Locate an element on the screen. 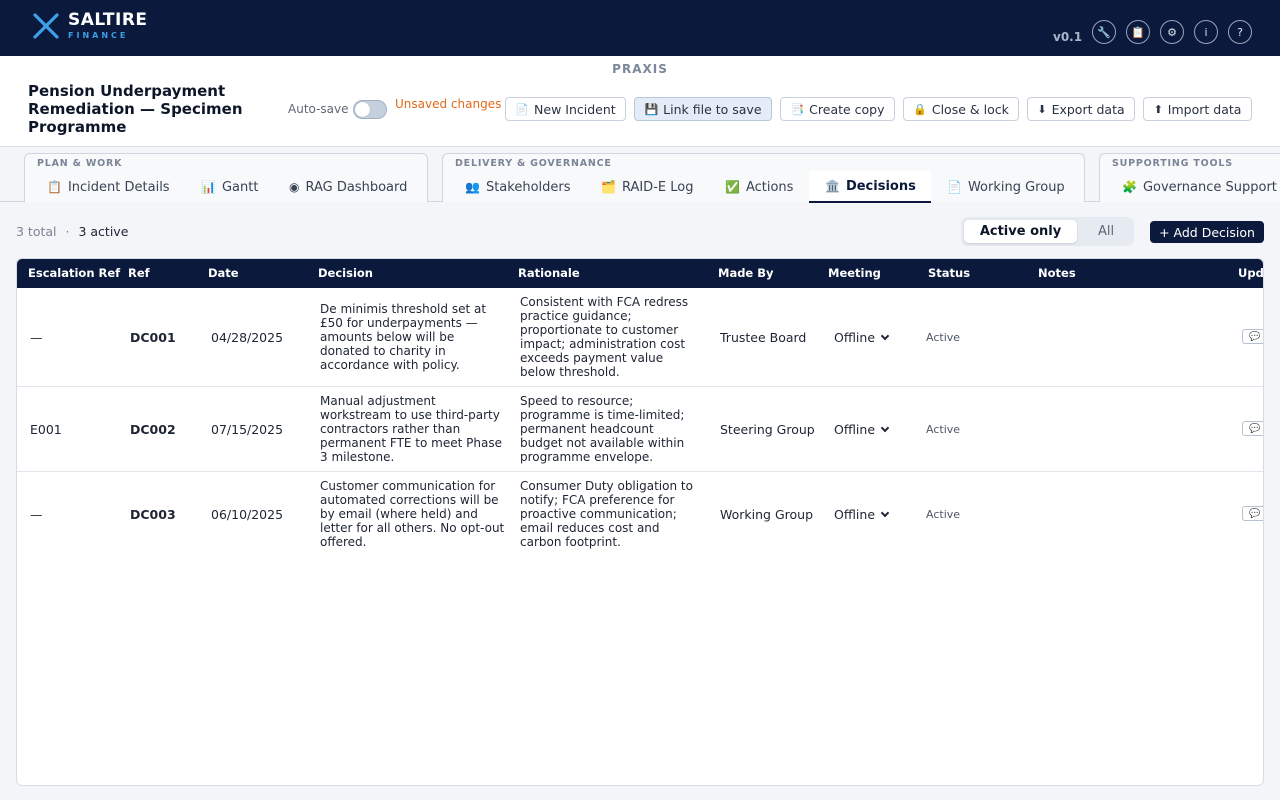  col-made-by: Made By is located at coordinates (746, 273).